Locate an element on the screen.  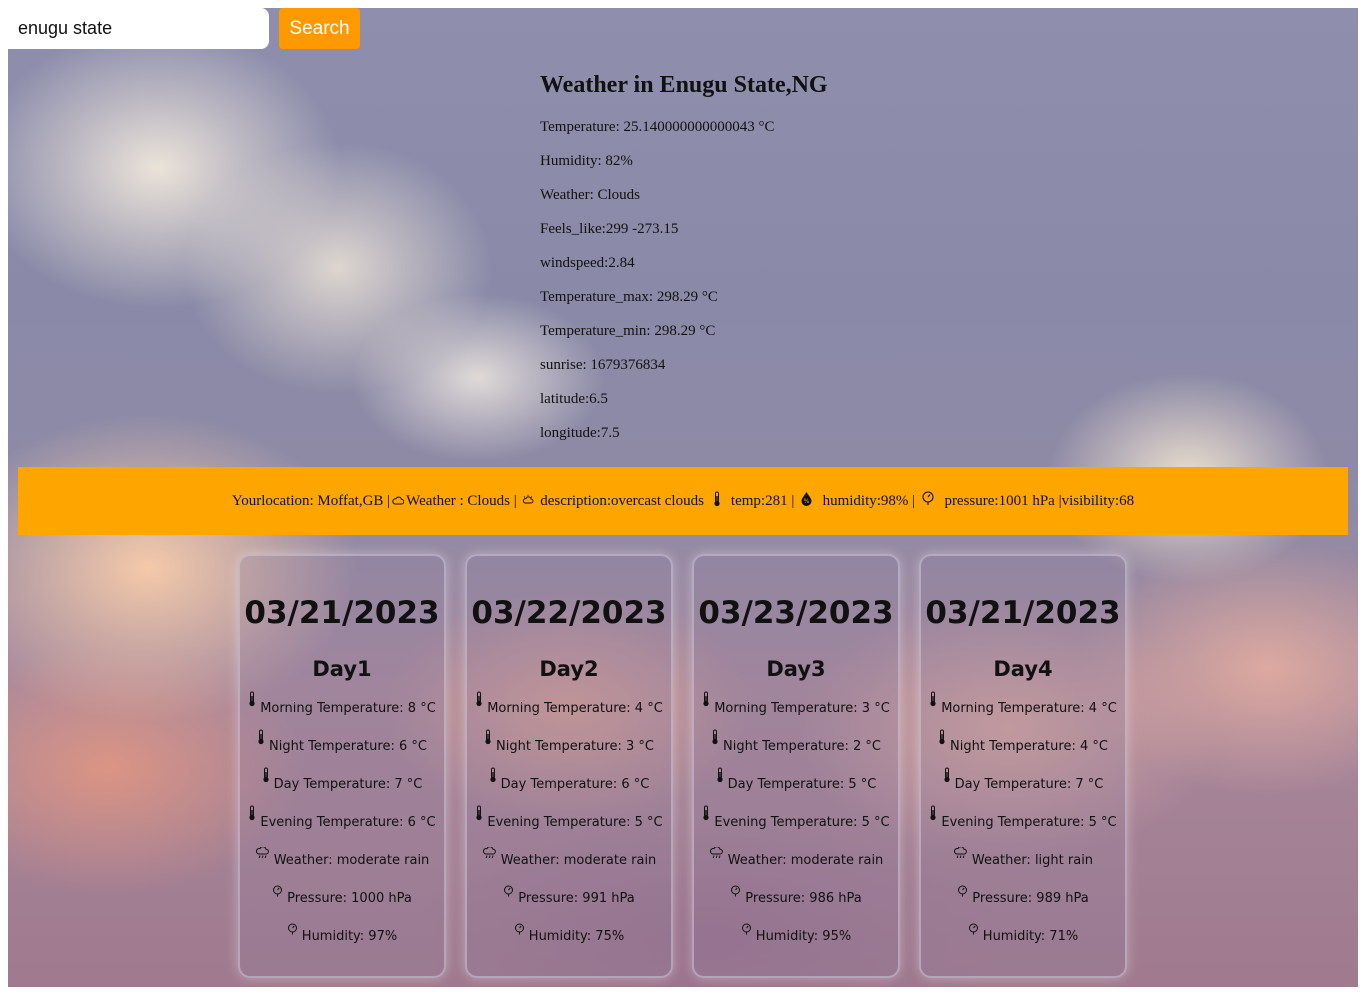
current-latitude: latitude:6.5 is located at coordinates (574, 399).